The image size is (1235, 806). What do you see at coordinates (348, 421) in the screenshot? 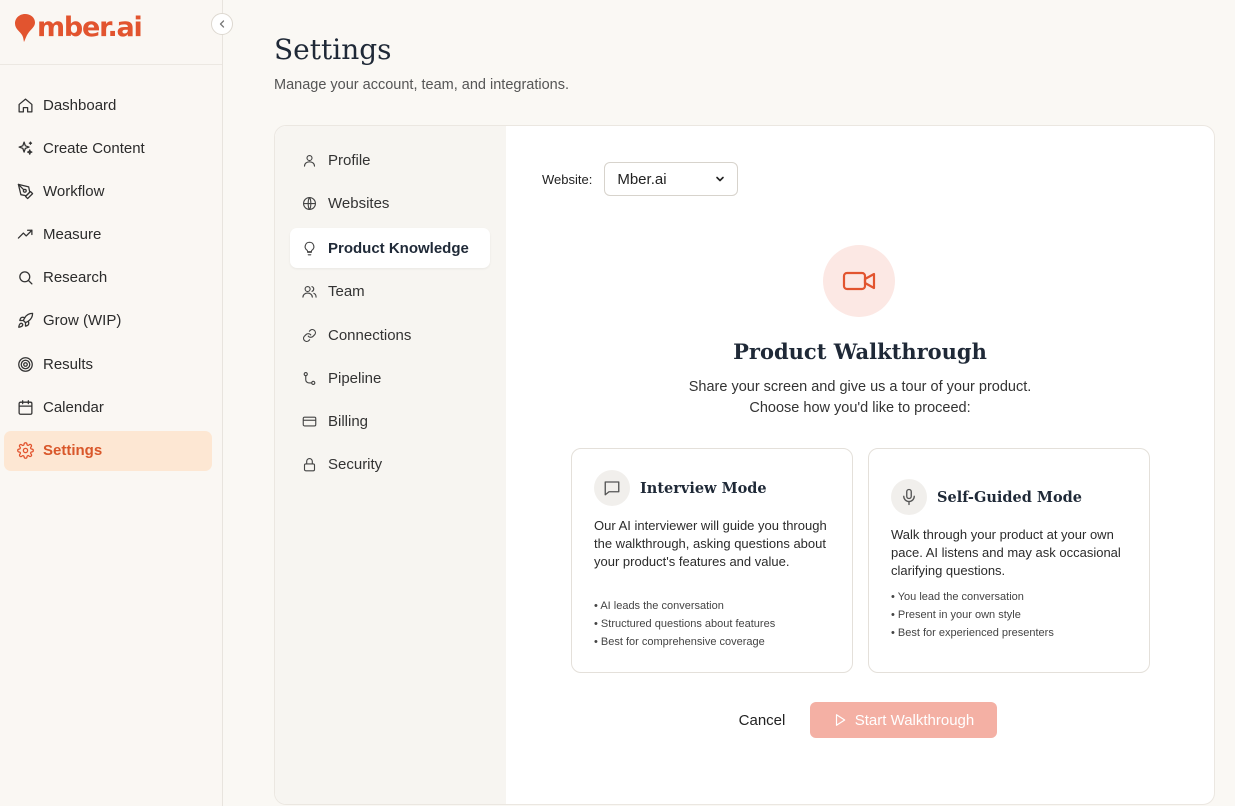
I see `settings-nav-label: Billing` at bounding box center [348, 421].